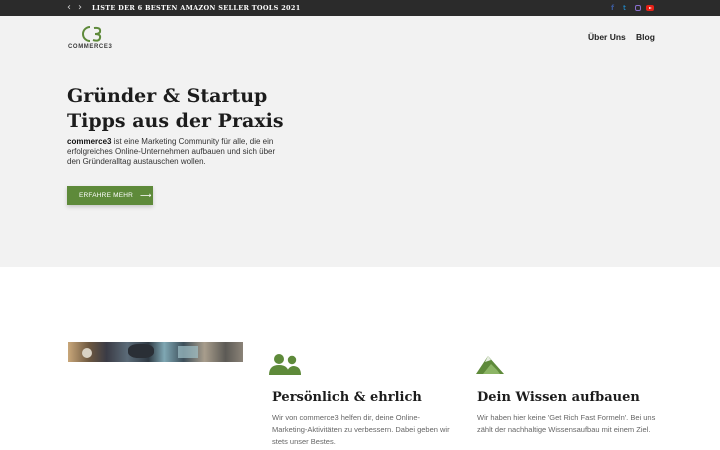 Image resolution: width=720 pixels, height=450 pixels. I want to click on logo: COMMERCE3, so click(93, 38).